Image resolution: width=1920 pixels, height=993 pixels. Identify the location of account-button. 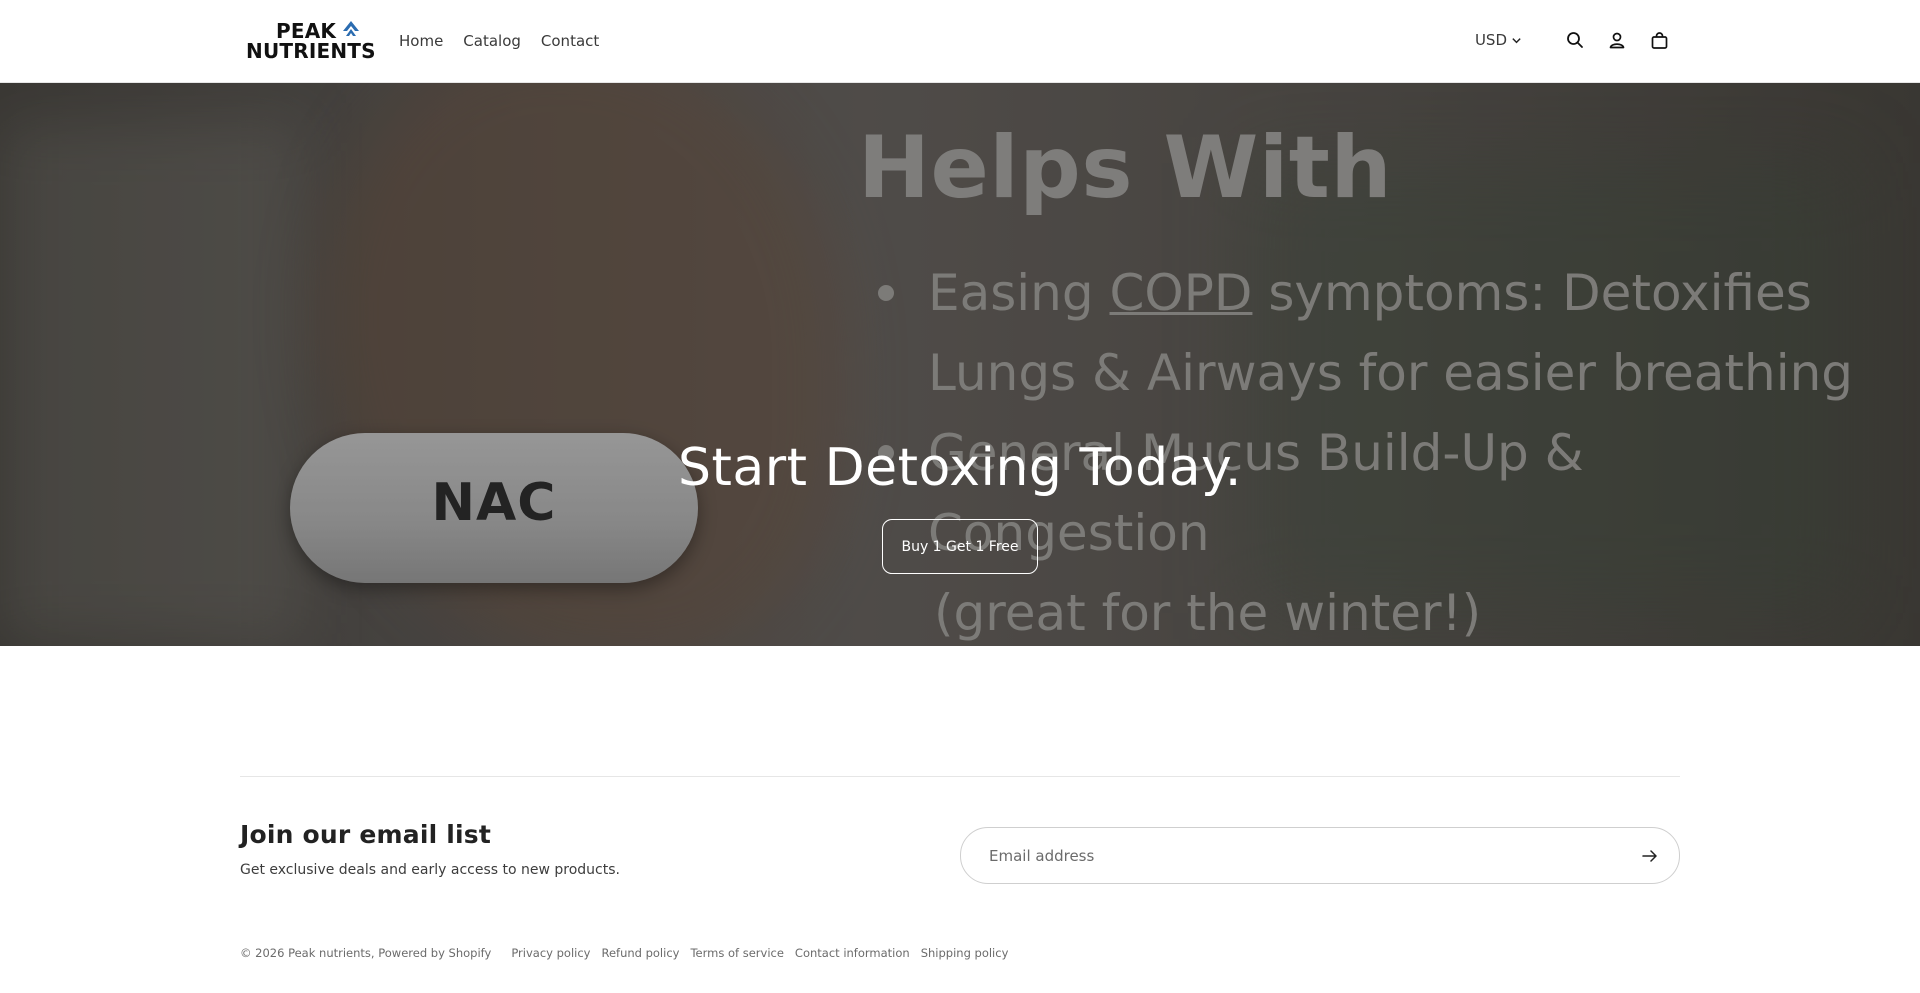
(1617, 40).